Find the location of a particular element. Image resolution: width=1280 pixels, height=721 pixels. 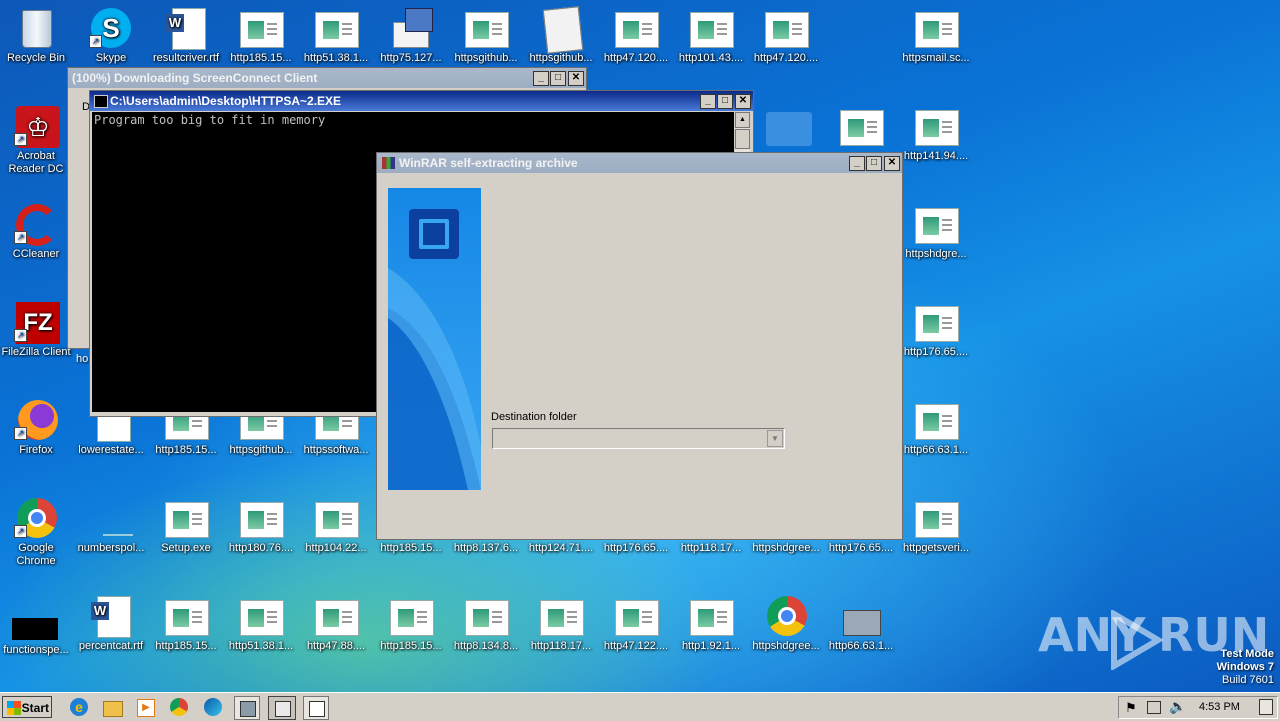

desktop-icon-chrome: ↗ Google Chrome is located at coordinates (37, 533).